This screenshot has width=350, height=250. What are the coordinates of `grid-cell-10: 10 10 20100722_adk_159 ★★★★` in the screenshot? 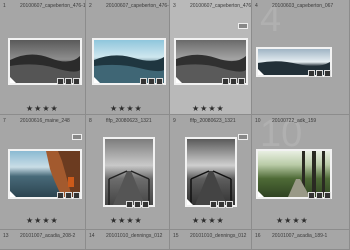 It's located at (301, 172).